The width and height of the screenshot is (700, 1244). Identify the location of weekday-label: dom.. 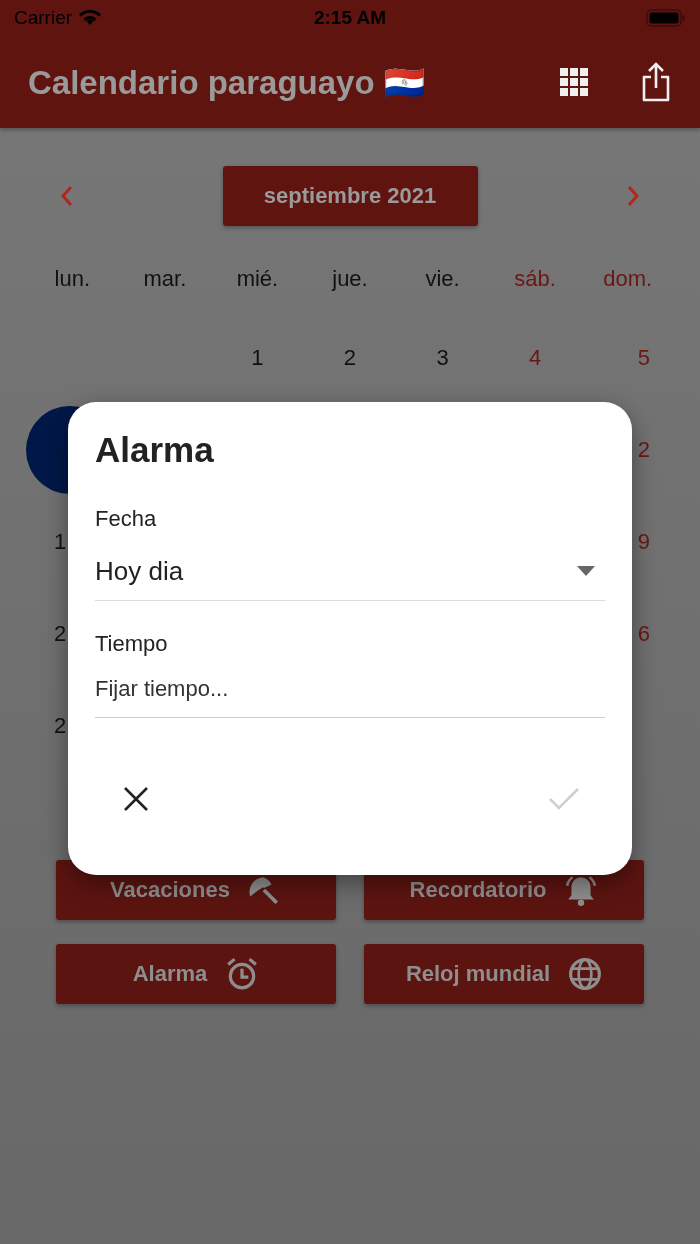
(628, 279).